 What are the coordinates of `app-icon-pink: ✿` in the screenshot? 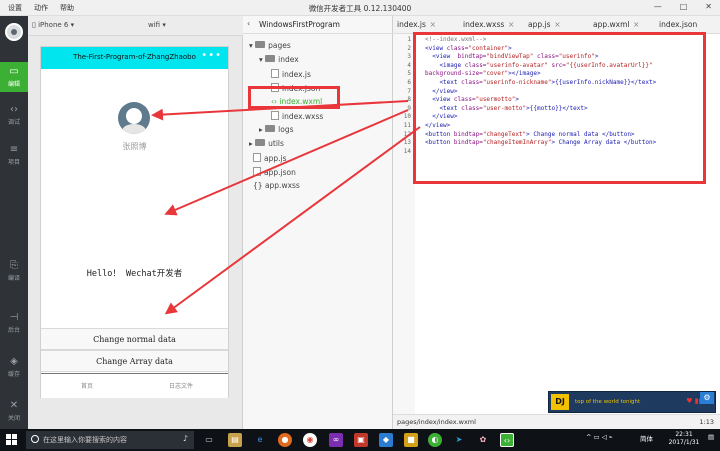 It's located at (483, 440).